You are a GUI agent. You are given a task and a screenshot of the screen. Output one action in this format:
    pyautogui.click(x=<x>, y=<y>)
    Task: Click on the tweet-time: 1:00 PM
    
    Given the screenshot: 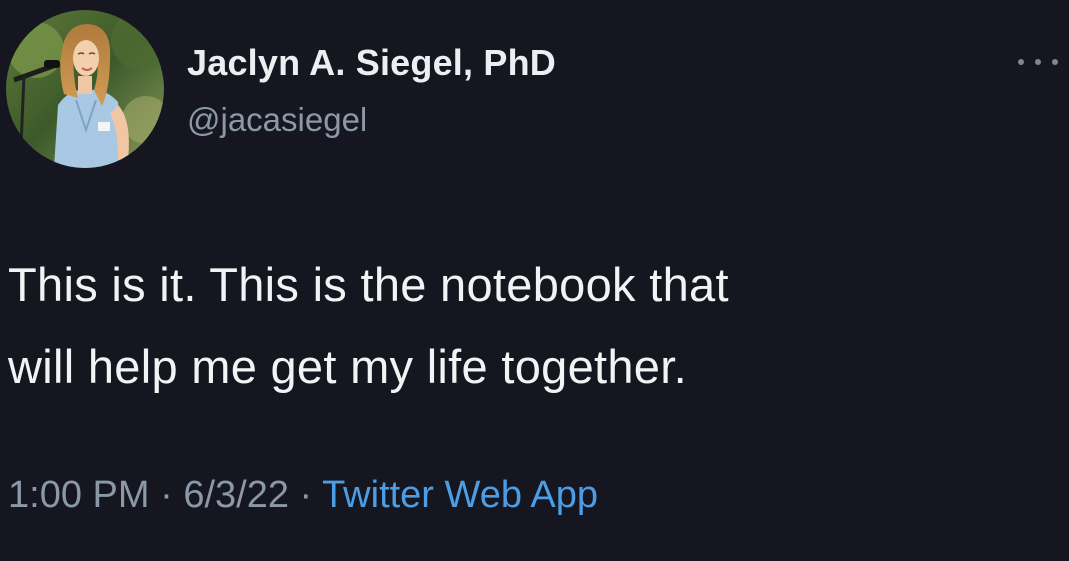 What is the action you would take?
    pyautogui.click(x=79, y=495)
    